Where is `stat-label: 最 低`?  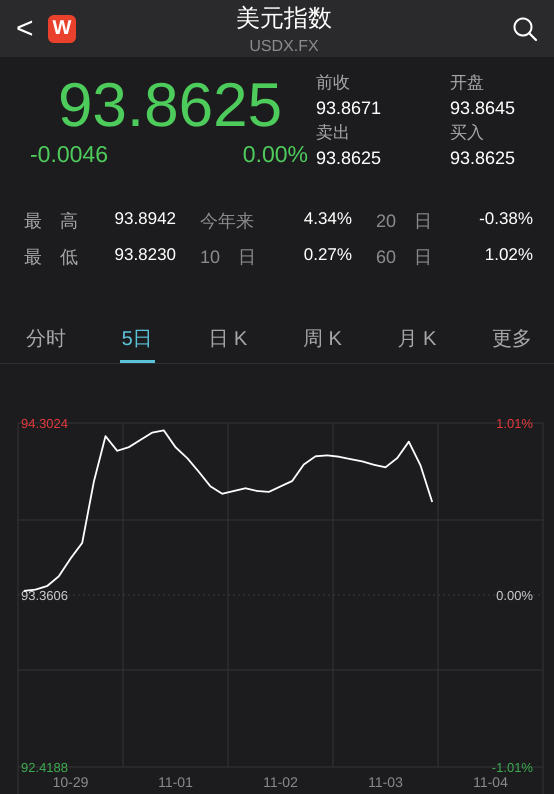 stat-label: 最 低 is located at coordinates (51, 257).